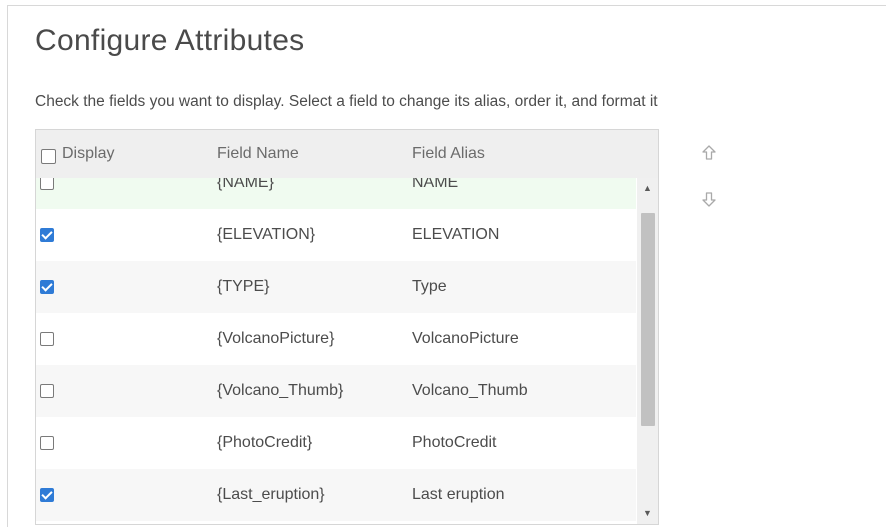 This screenshot has width=886, height=527. I want to click on table-row: {Volcano_Thumb} Volcano_Thumb, so click(336, 391).